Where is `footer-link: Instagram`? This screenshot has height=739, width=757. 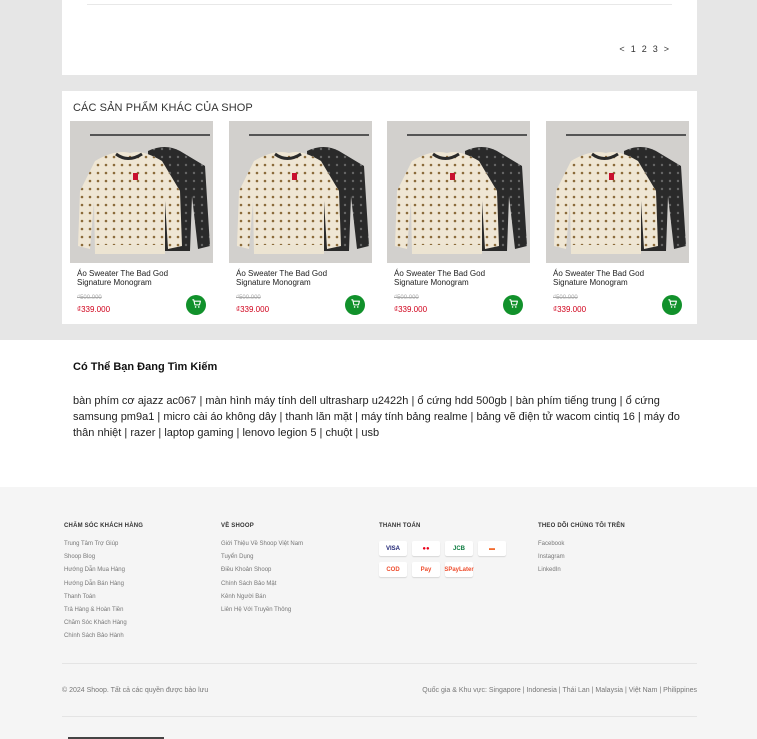 footer-link: Instagram is located at coordinates (581, 560).